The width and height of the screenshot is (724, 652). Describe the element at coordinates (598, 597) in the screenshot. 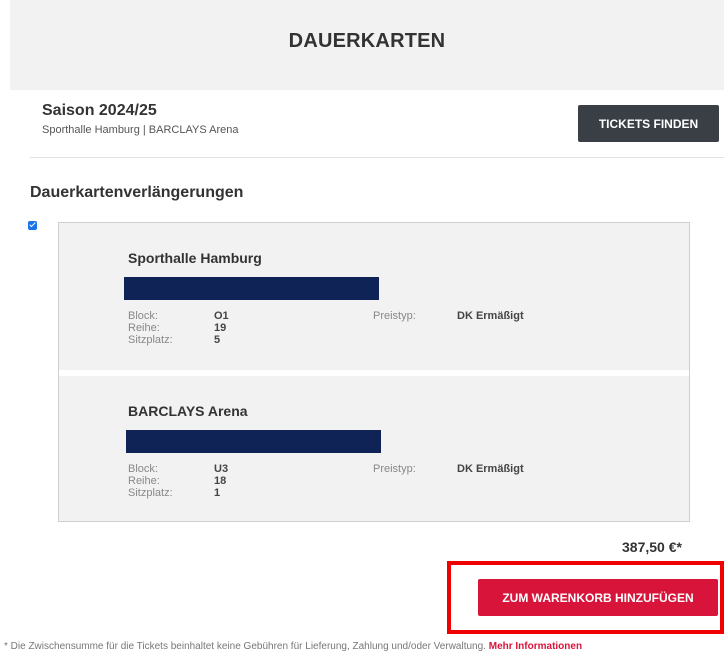

I see `add-to-cart-button: ZUM WARENKORB HINZUFÜGEN` at that location.